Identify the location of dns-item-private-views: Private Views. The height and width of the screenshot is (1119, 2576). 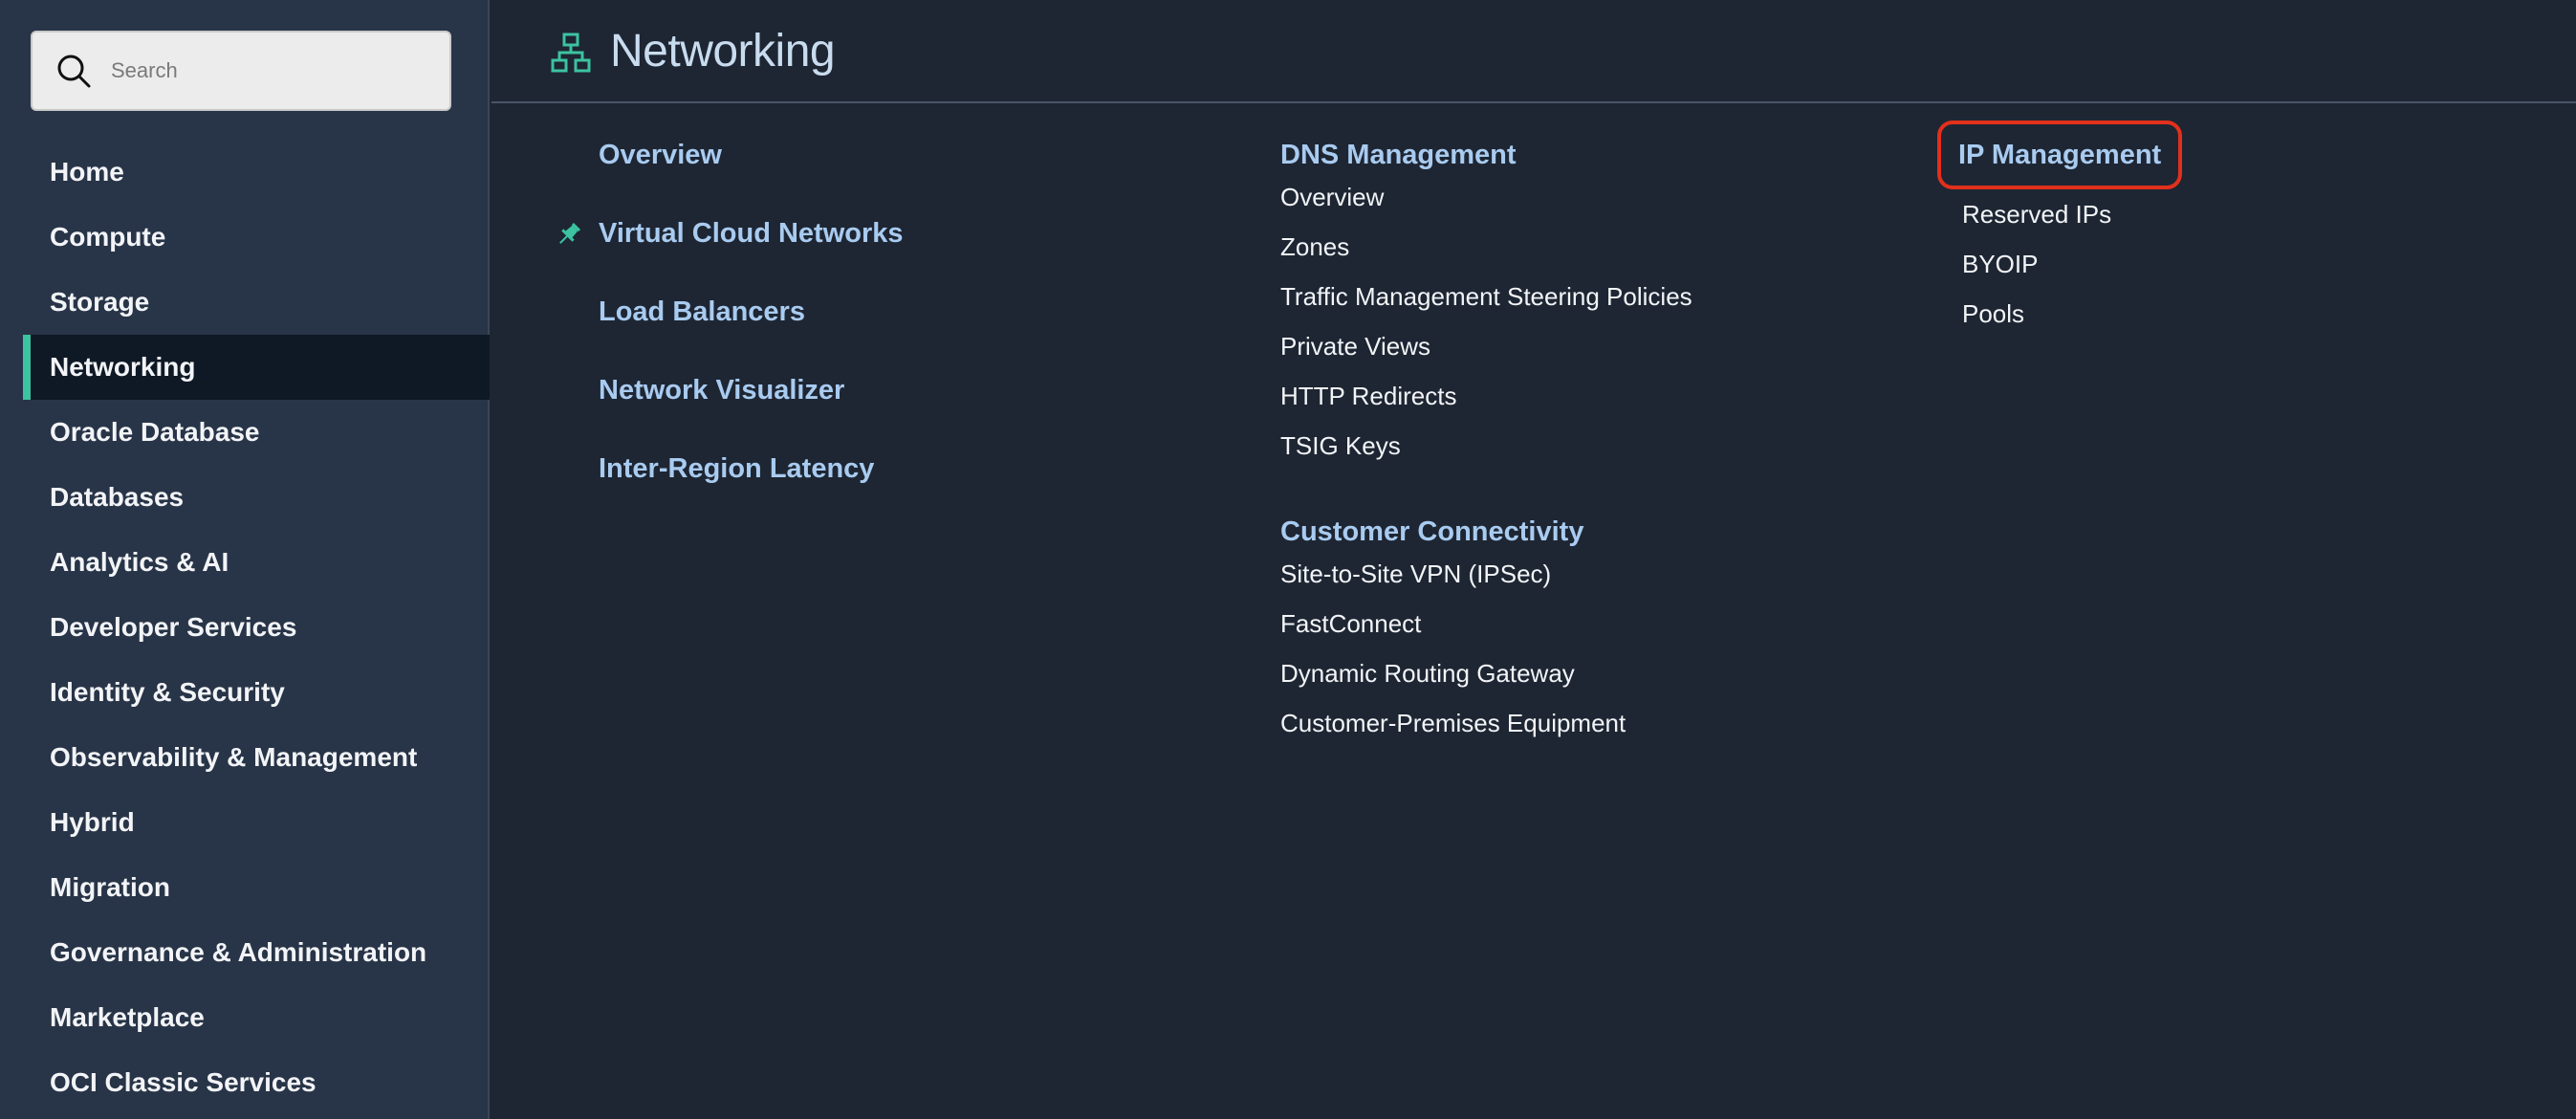
(1486, 346).